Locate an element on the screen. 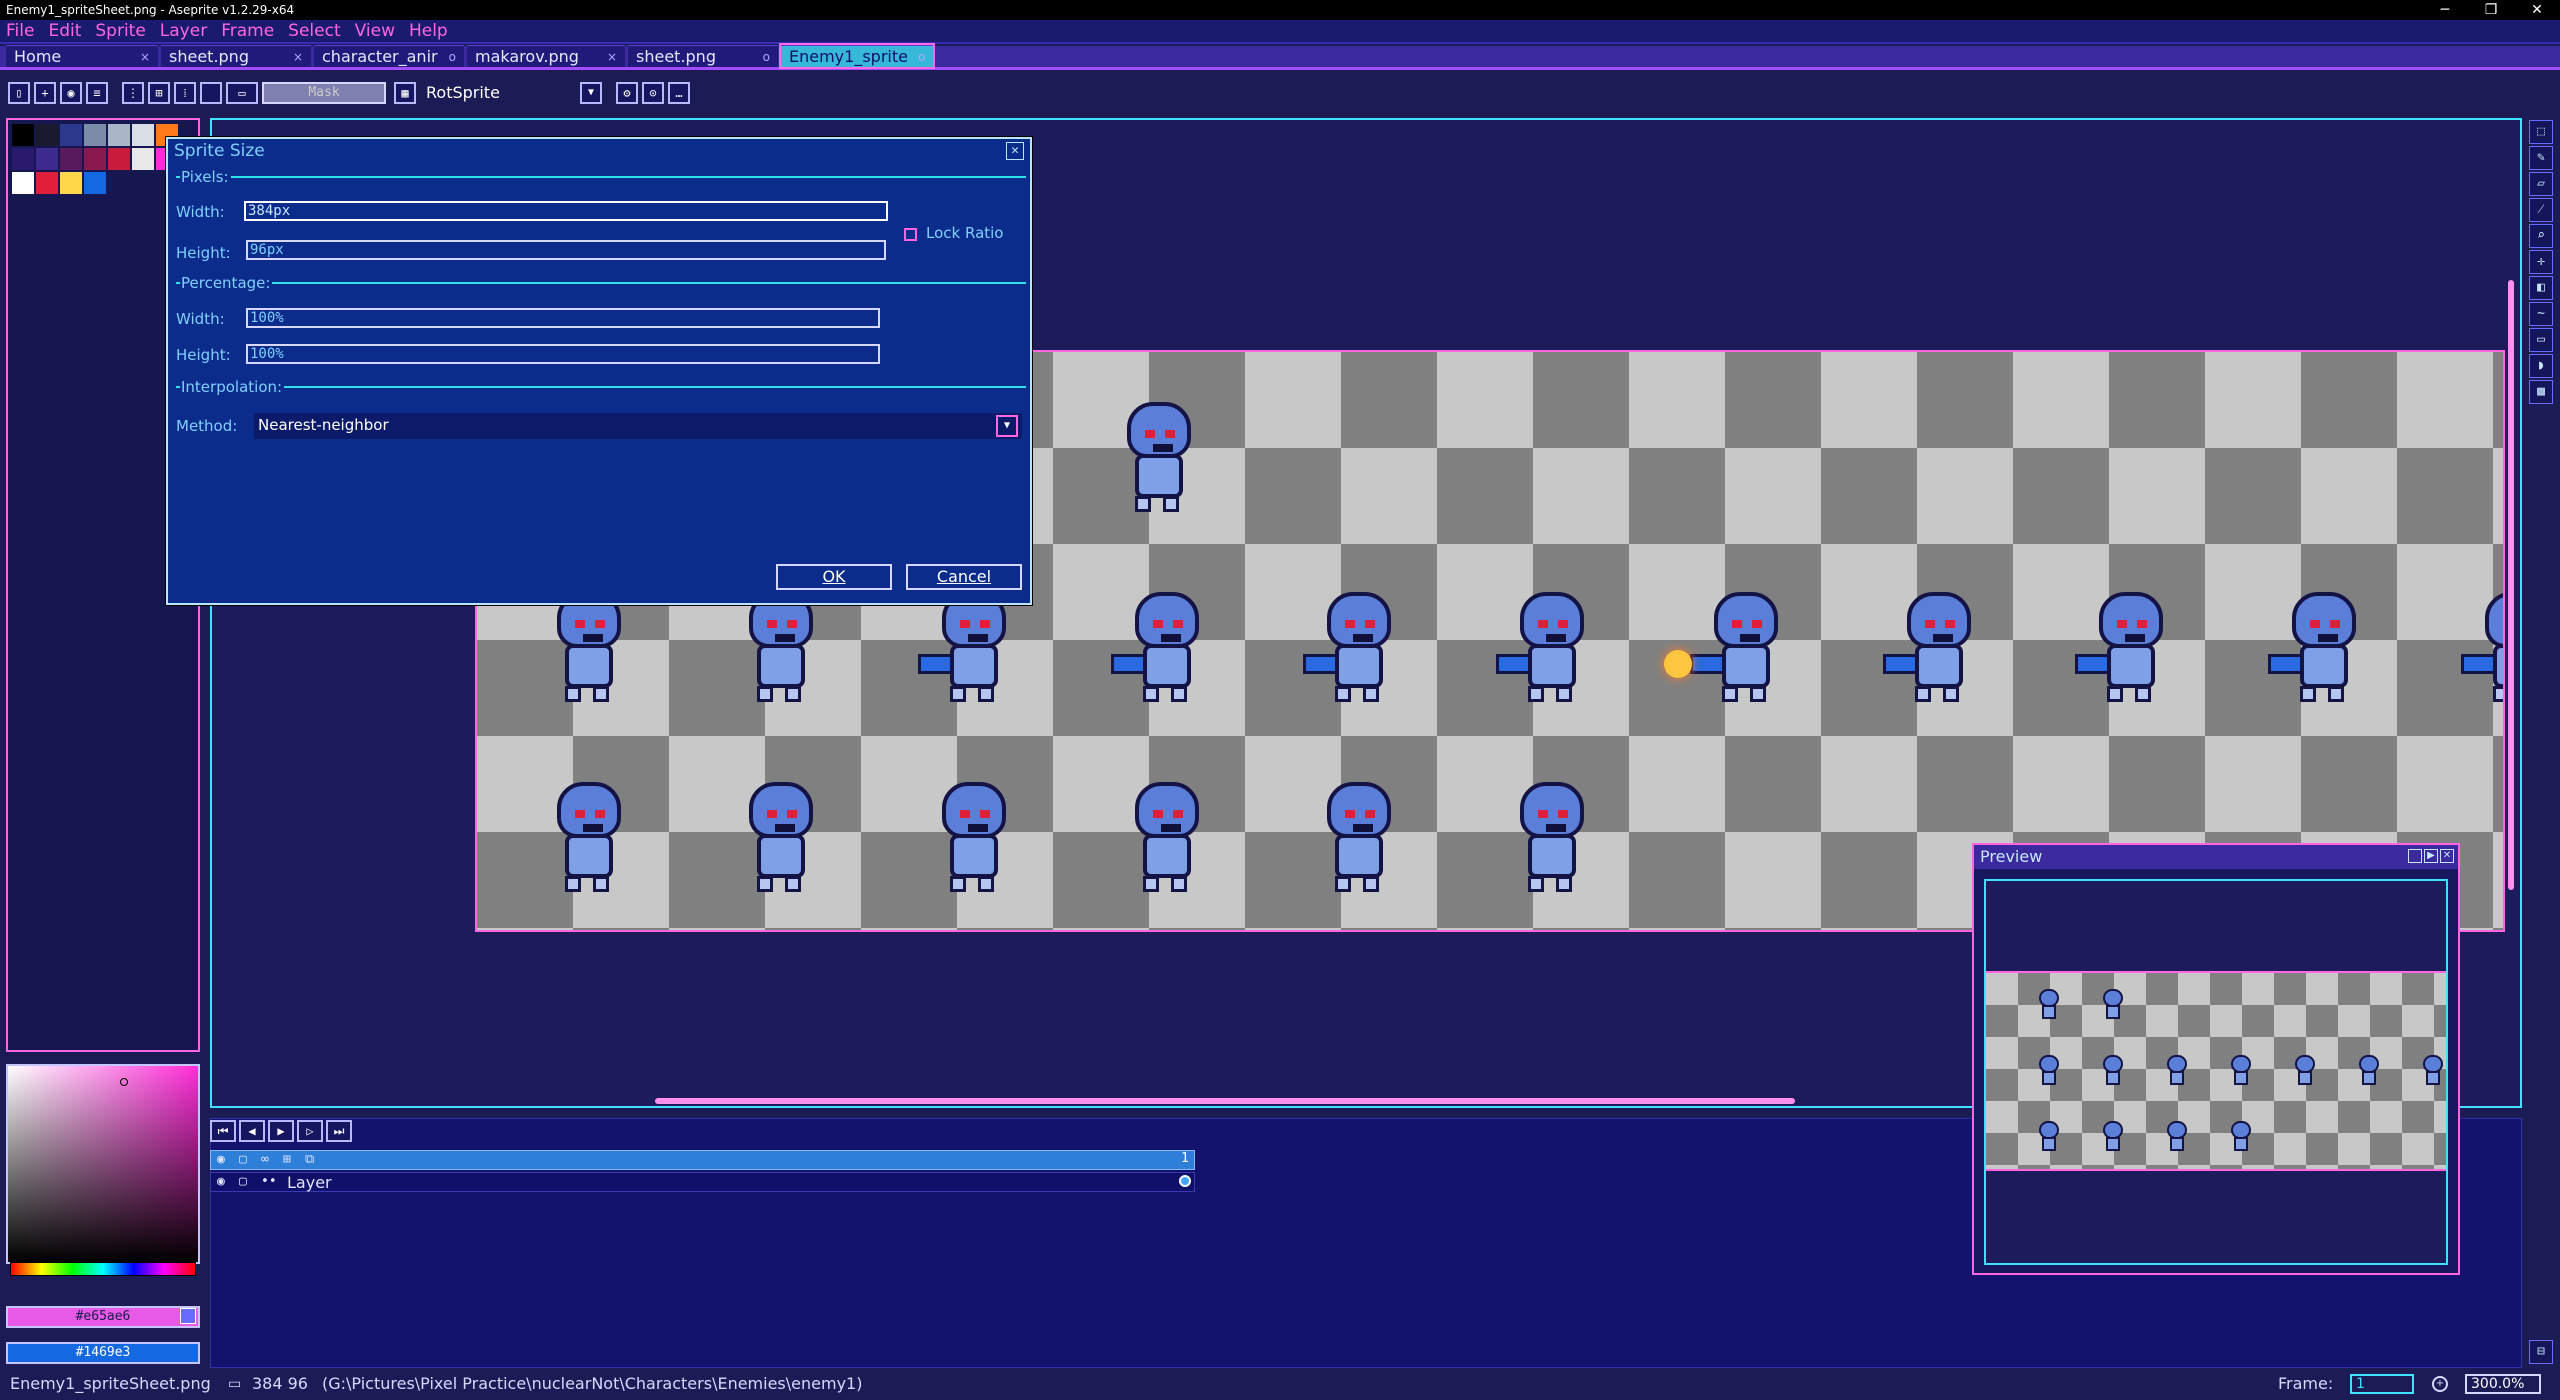 The height and width of the screenshot is (1400, 2560). first-frame-icon: ⏮ is located at coordinates (223, 1131).